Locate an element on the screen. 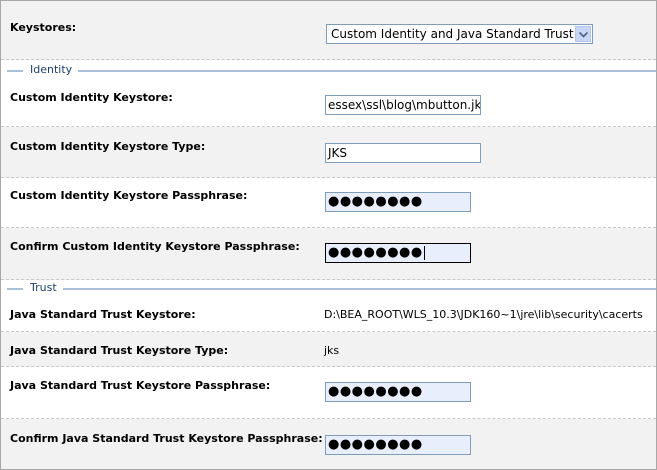 The width and height of the screenshot is (657, 470). text-caret is located at coordinates (424, 252).